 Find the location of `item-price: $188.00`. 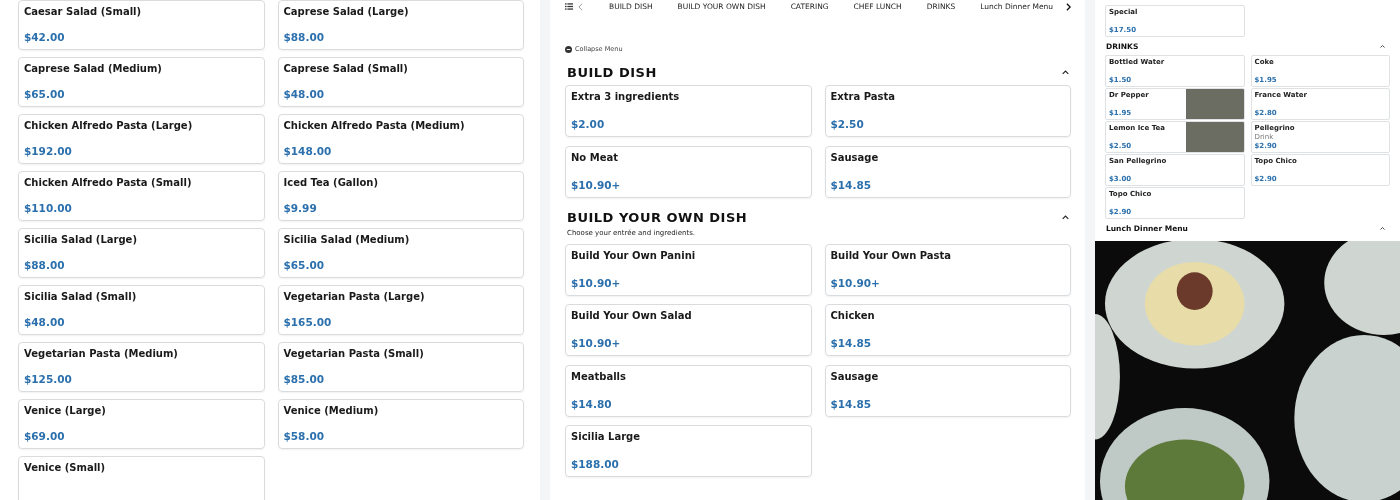

item-price: $188.00 is located at coordinates (595, 464).